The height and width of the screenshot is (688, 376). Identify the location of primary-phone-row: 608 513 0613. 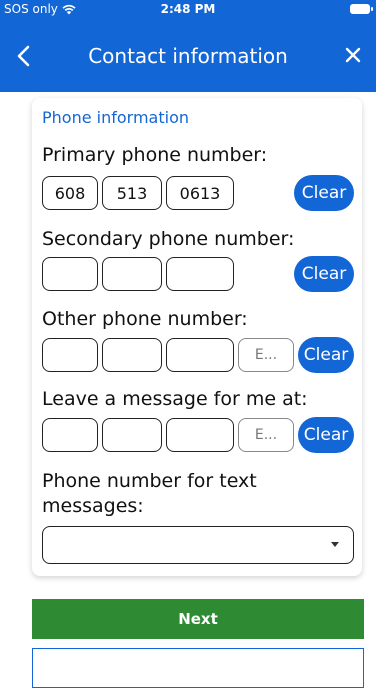
(138, 193).